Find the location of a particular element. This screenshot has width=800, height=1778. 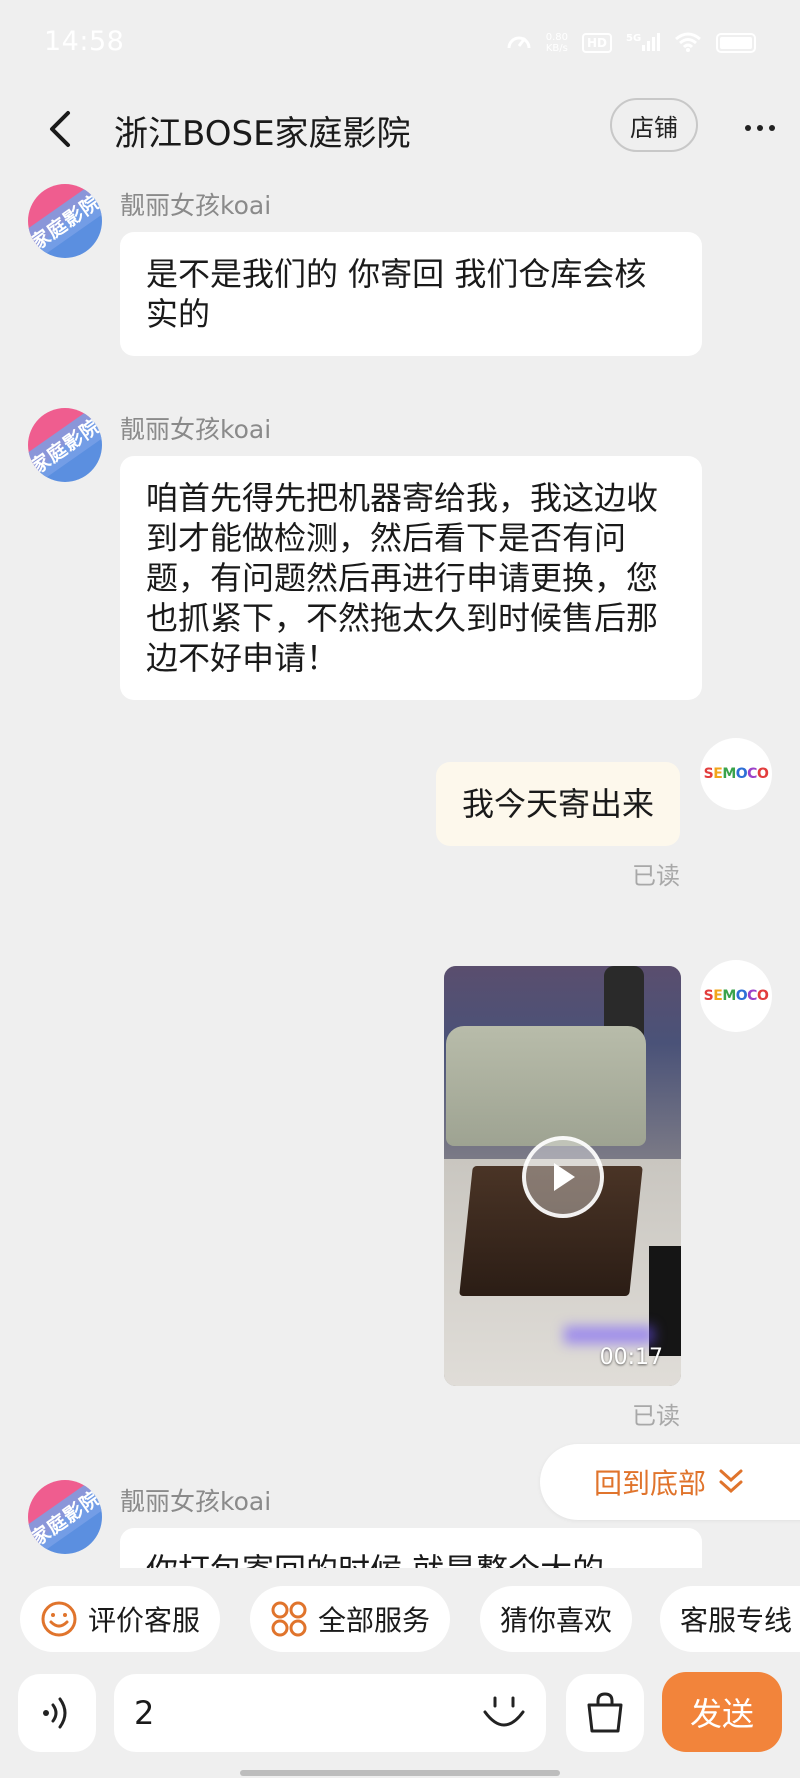

quick-action-service-hotline: 客服专线 is located at coordinates (730, 1619).